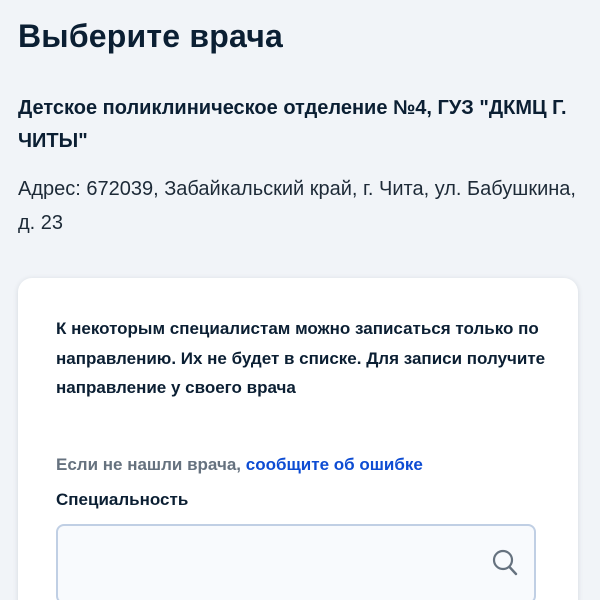 The width and height of the screenshot is (600, 600). I want to click on specialty-label: Специальность, so click(122, 499).